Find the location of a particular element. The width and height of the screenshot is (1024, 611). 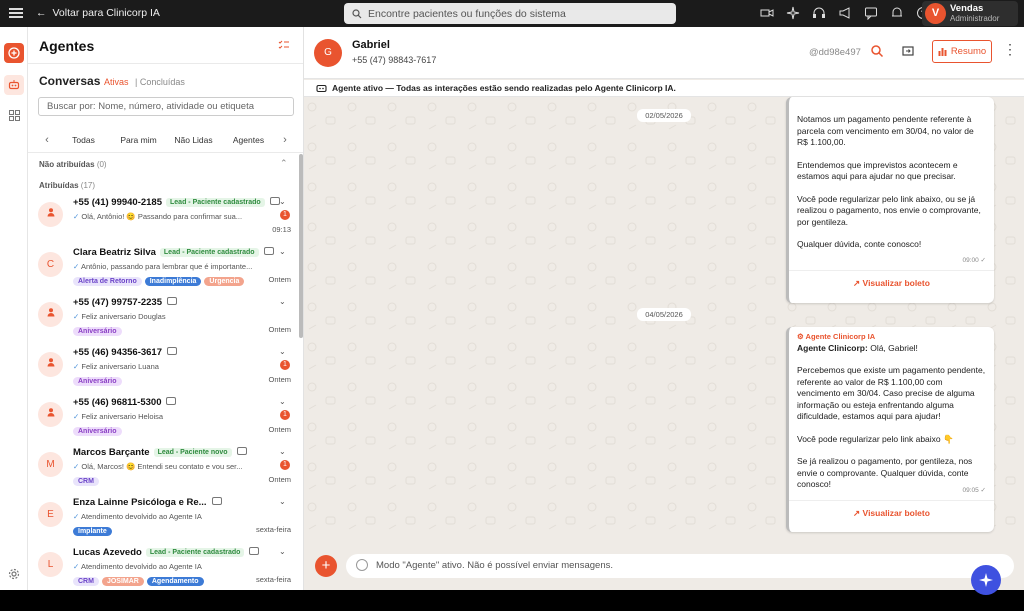

attach-button: + is located at coordinates (326, 566).